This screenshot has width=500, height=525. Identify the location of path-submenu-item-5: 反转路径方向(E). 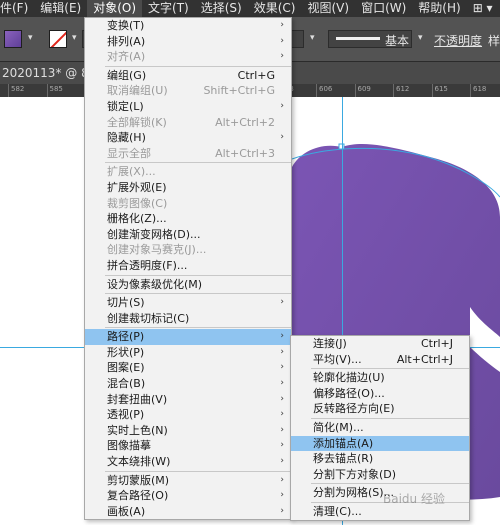
(380, 409).